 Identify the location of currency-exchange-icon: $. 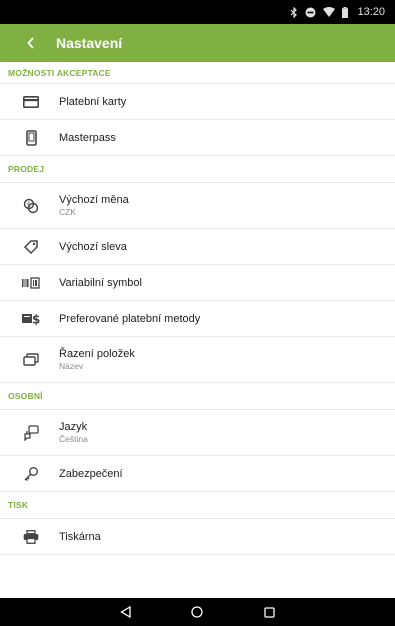
(31, 206).